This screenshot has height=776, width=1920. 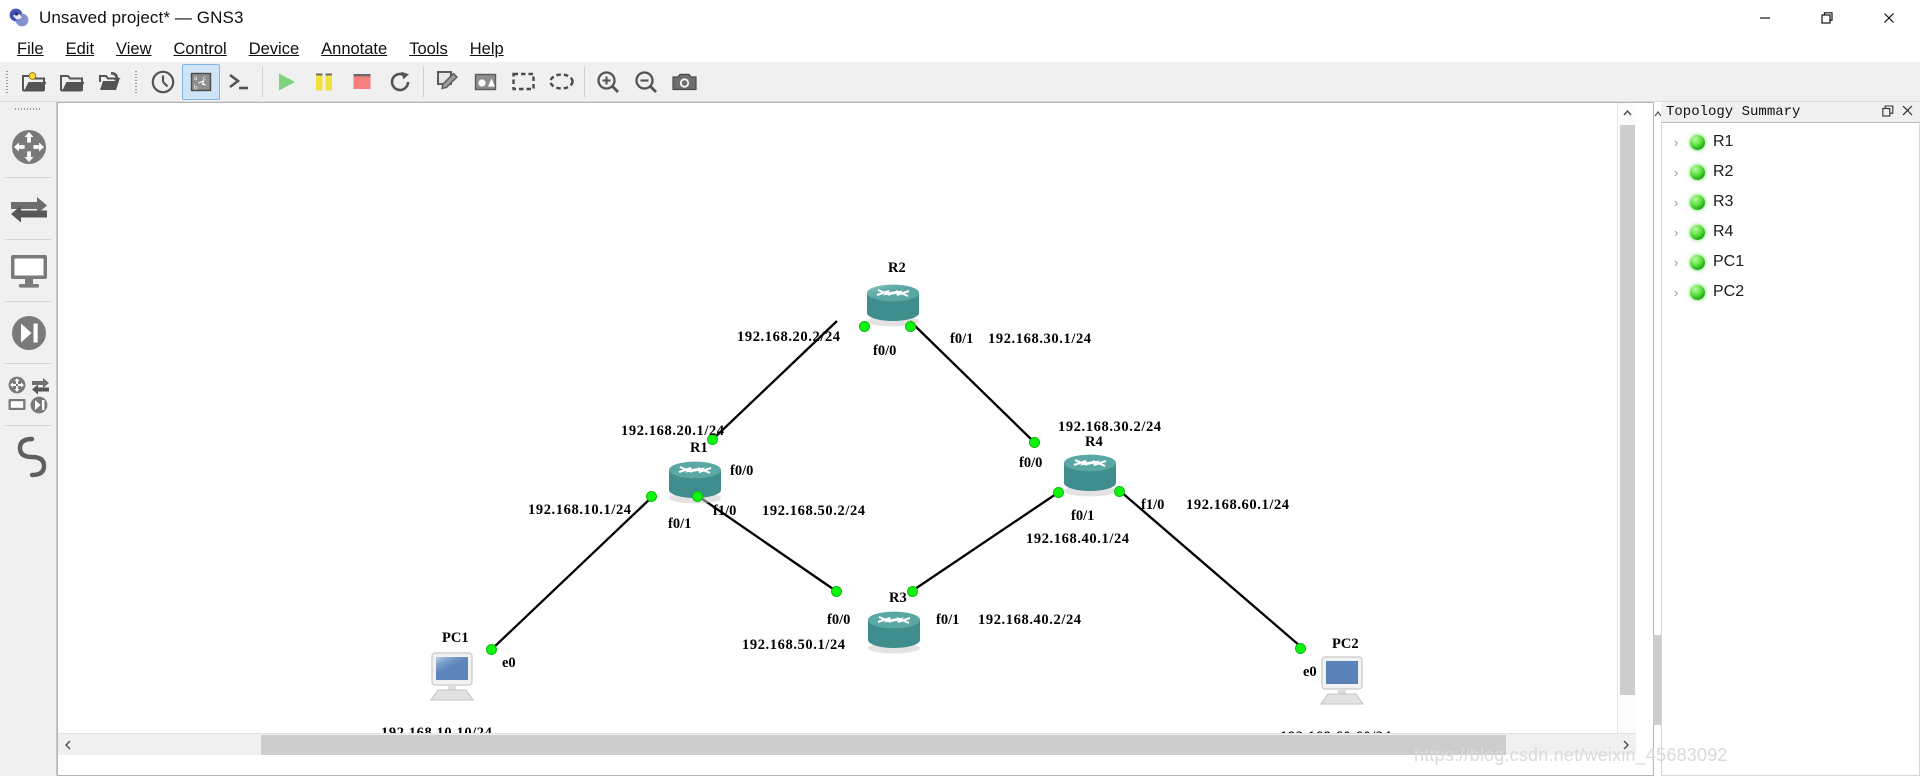 What do you see at coordinates (1889, 18) in the screenshot?
I see `close-button` at bounding box center [1889, 18].